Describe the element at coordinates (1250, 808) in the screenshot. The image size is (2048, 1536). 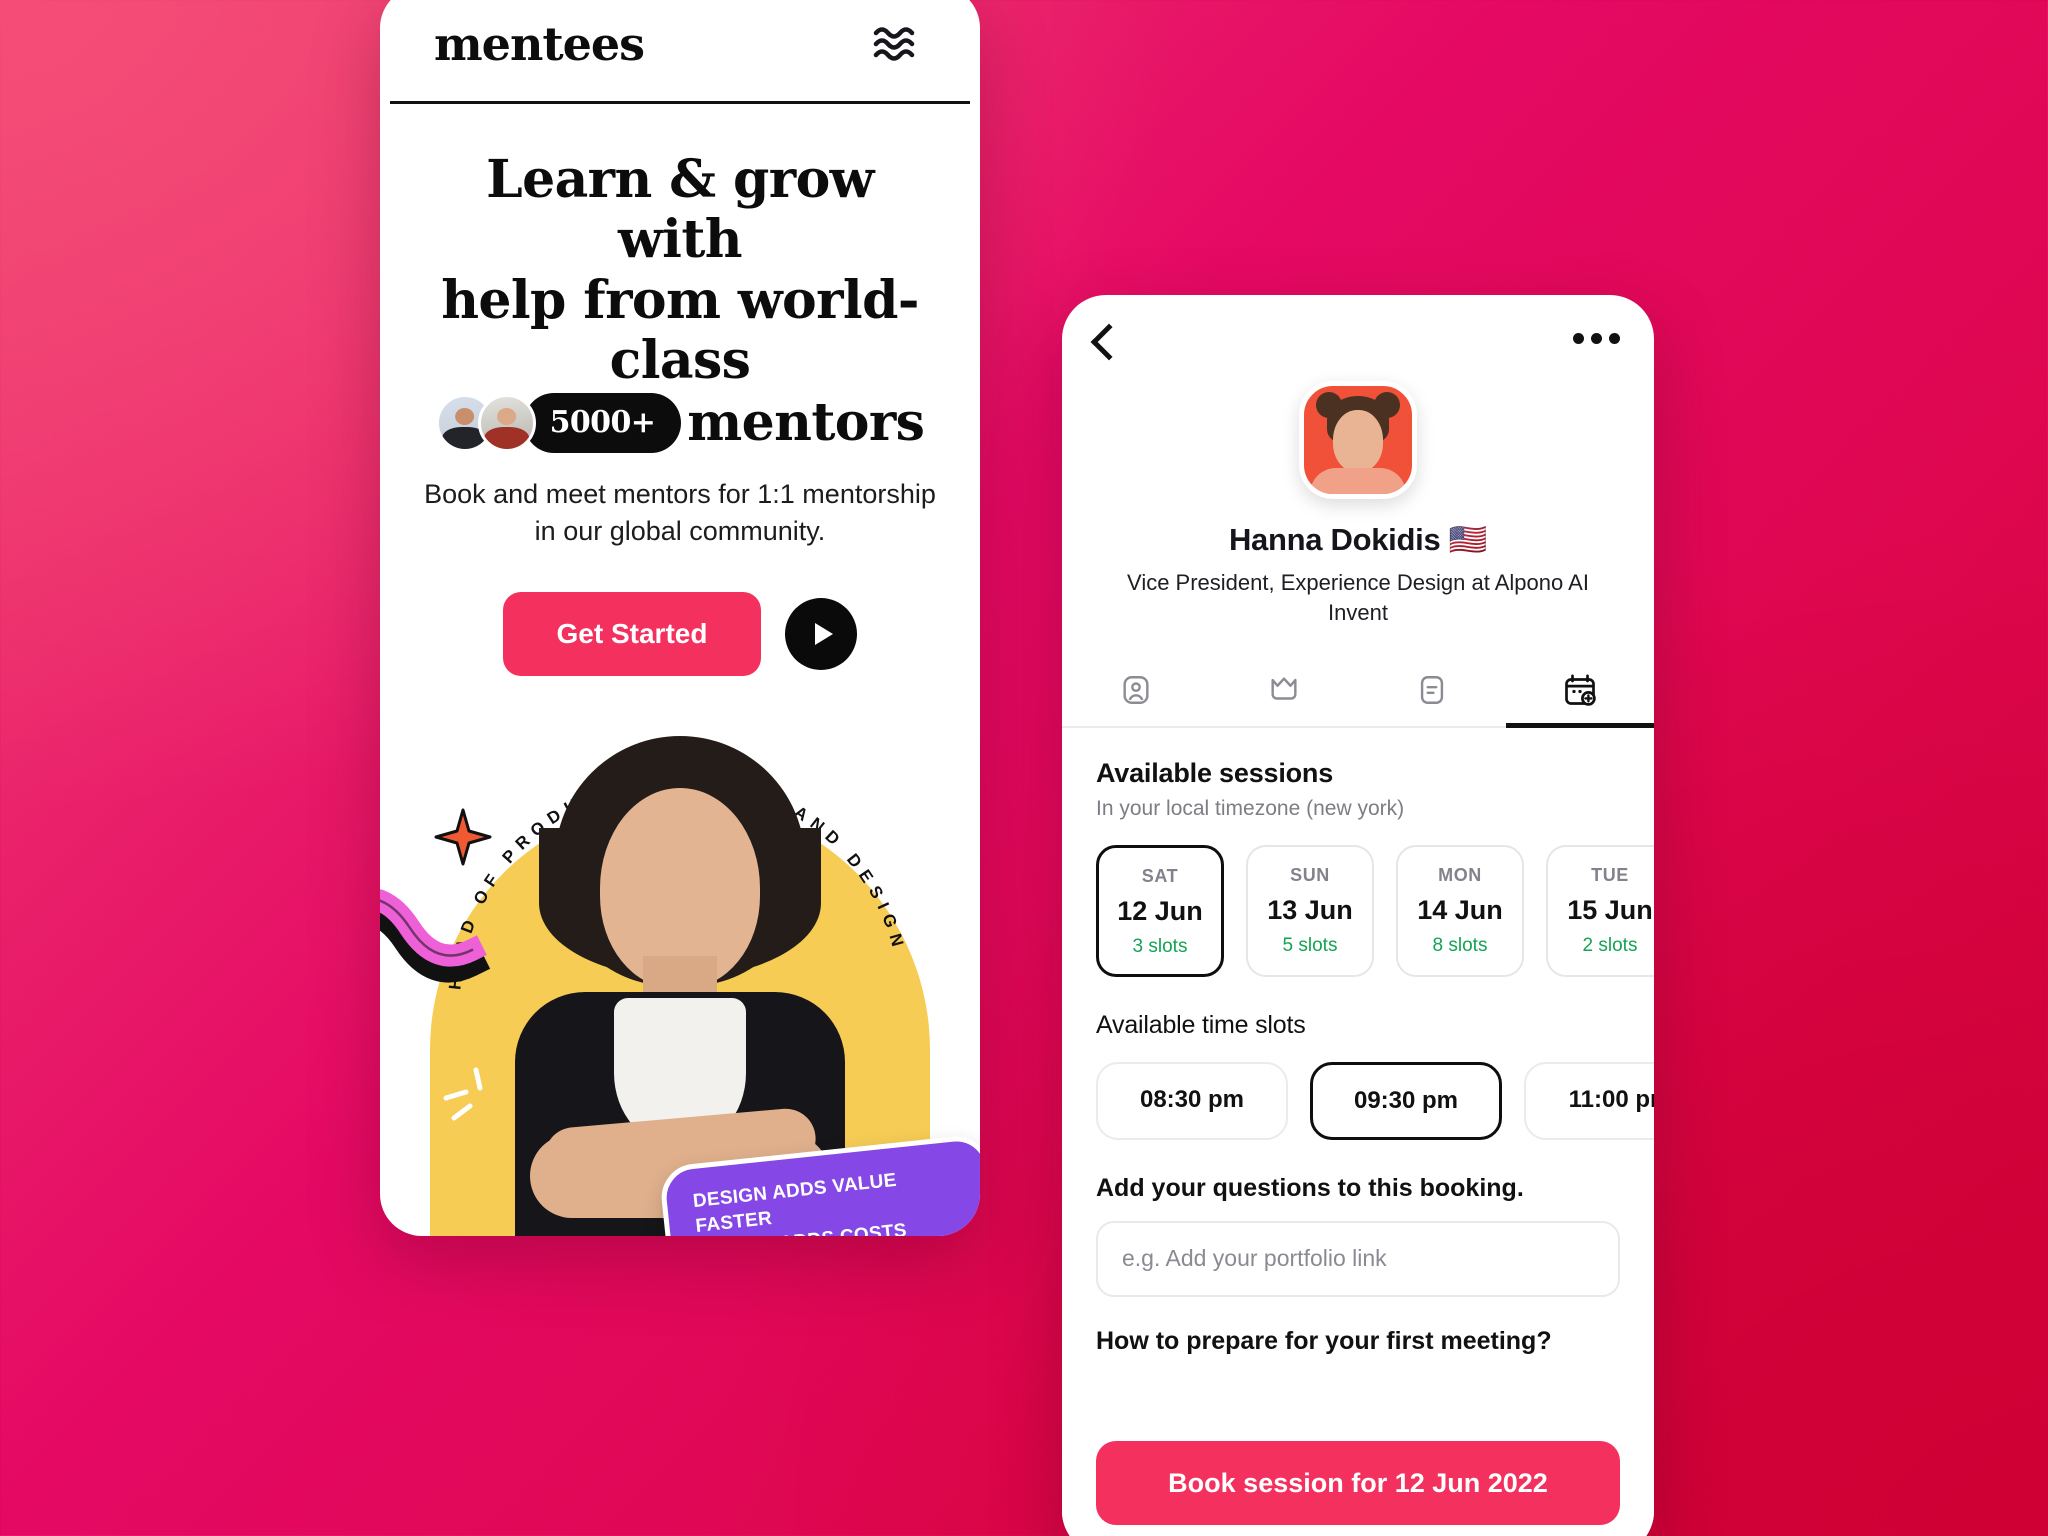
I see `timezone-subtitle: In your local timezone (new york)` at that location.